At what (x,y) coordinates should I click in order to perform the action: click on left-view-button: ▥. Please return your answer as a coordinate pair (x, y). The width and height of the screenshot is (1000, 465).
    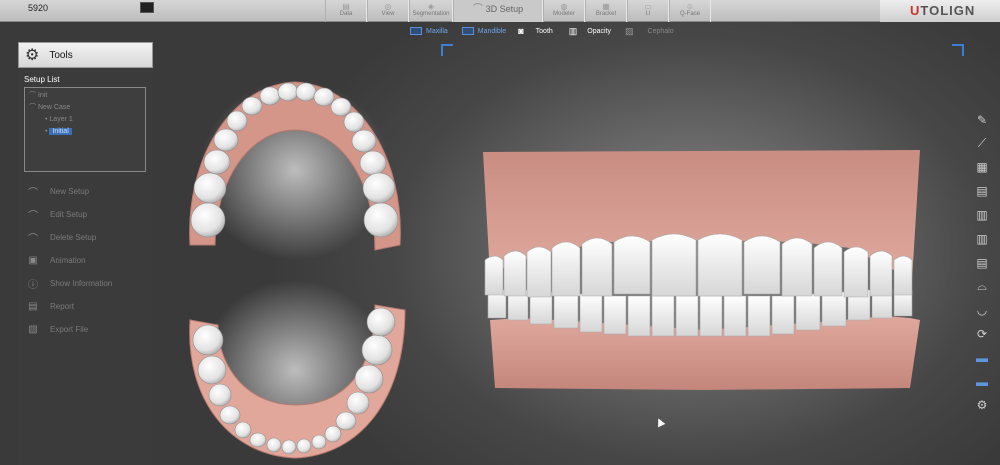
    Looking at the image, I should click on (982, 215).